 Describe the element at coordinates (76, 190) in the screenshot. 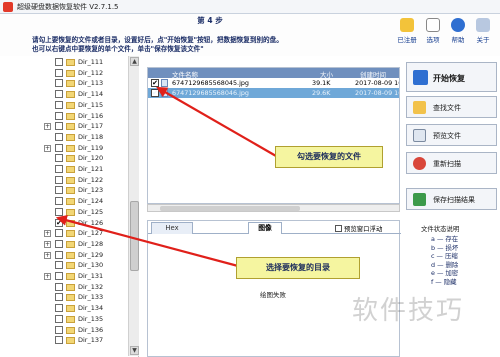

I see `tree-item: Dir_123` at that location.